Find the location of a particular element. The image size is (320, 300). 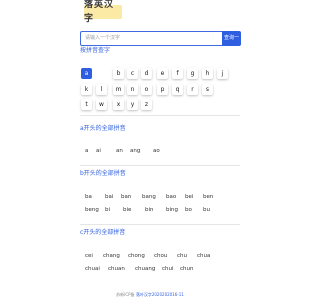

pinyin-link: bei is located at coordinates (189, 197).